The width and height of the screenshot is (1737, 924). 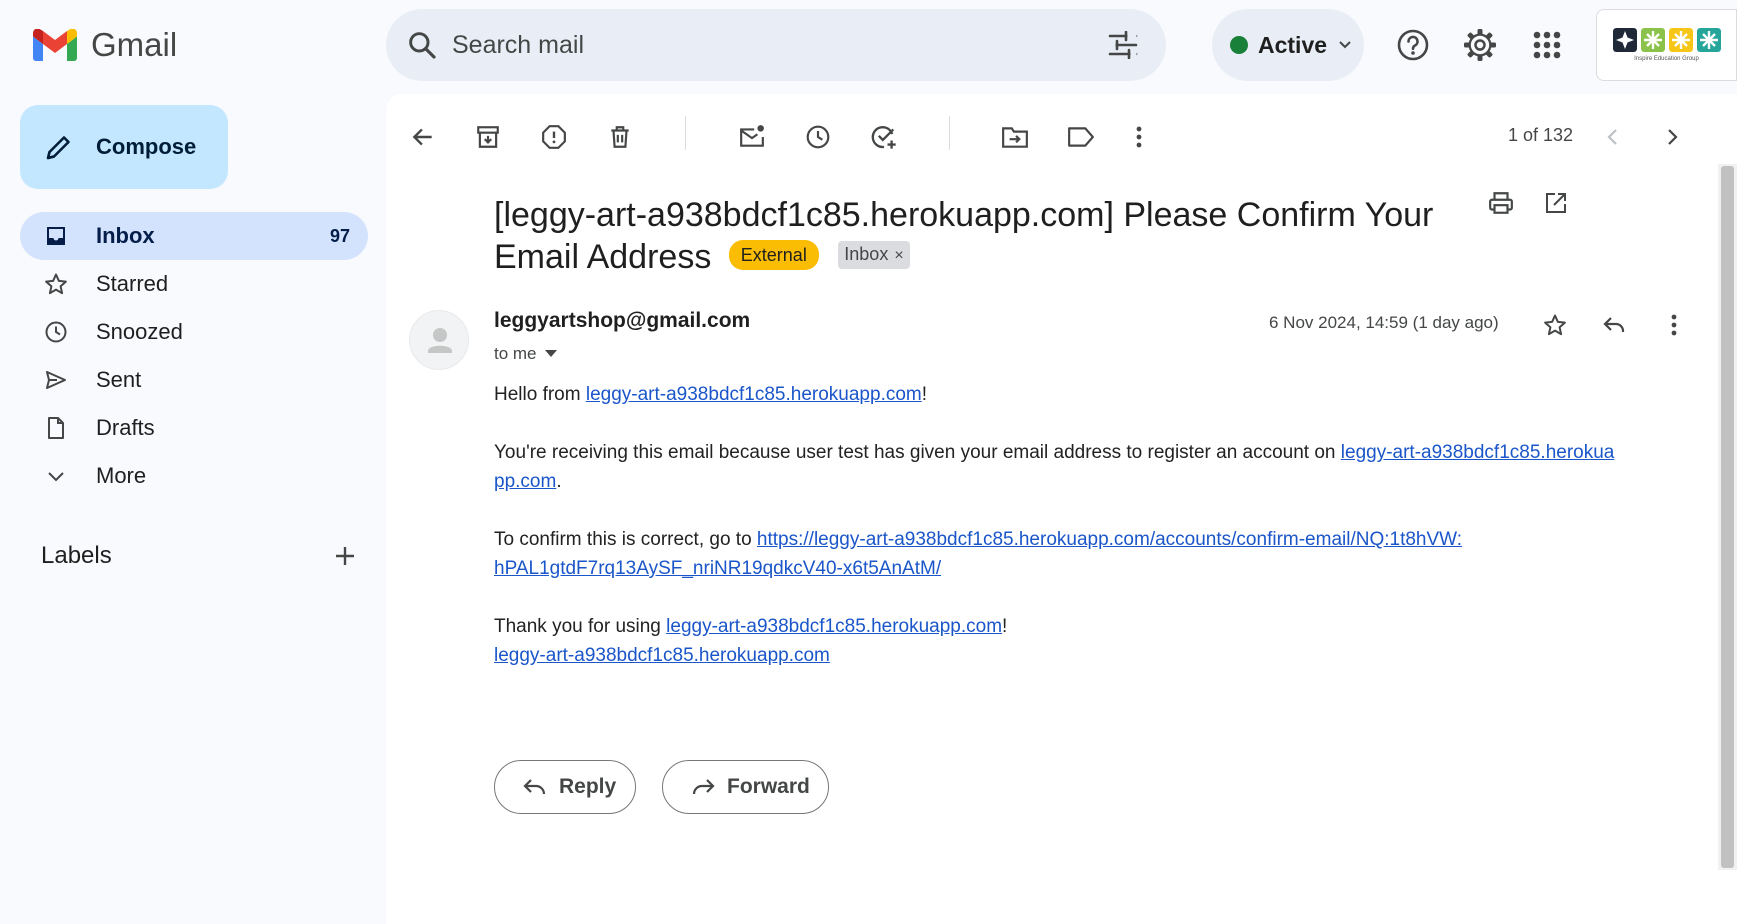 I want to click on reply-label: Reply, so click(x=588, y=786).